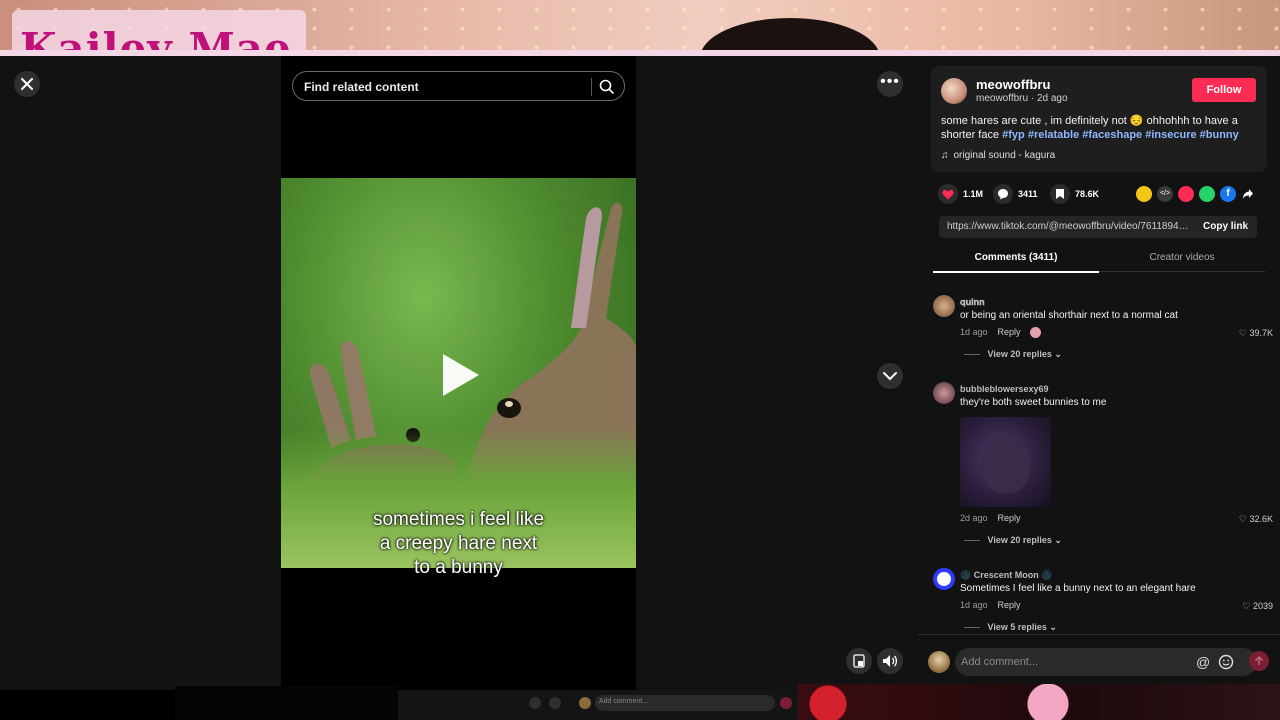 The height and width of the screenshot is (720, 1280). I want to click on more-options-button: •••, so click(890, 84).